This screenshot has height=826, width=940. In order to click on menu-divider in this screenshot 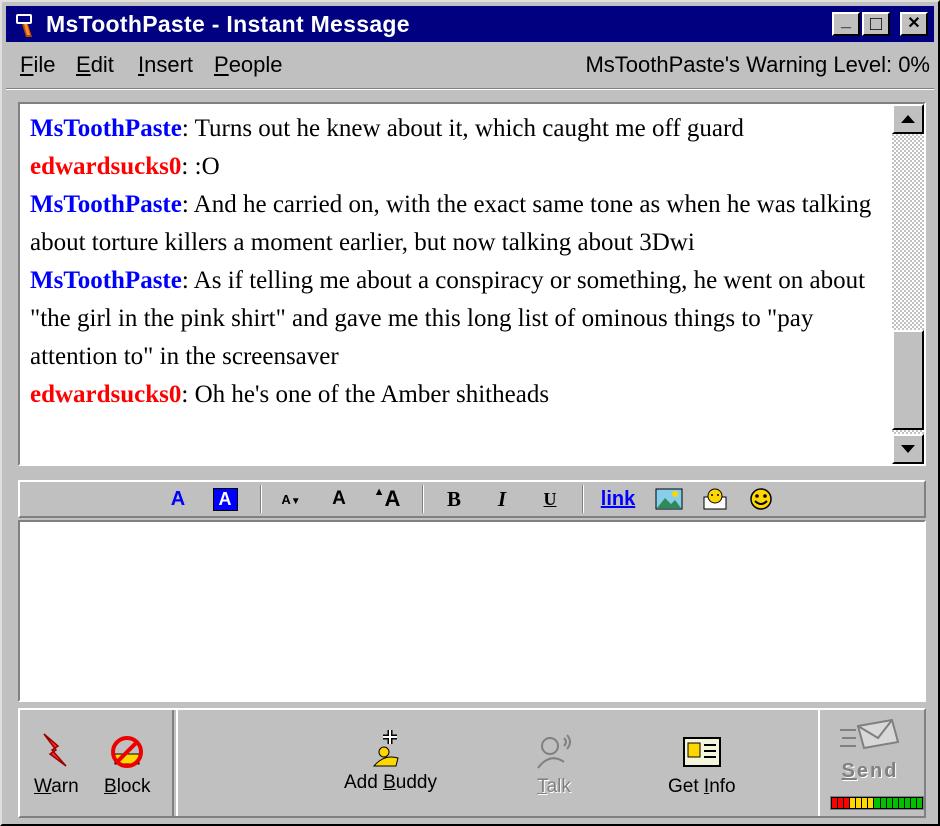, I will do `click(470, 89)`.